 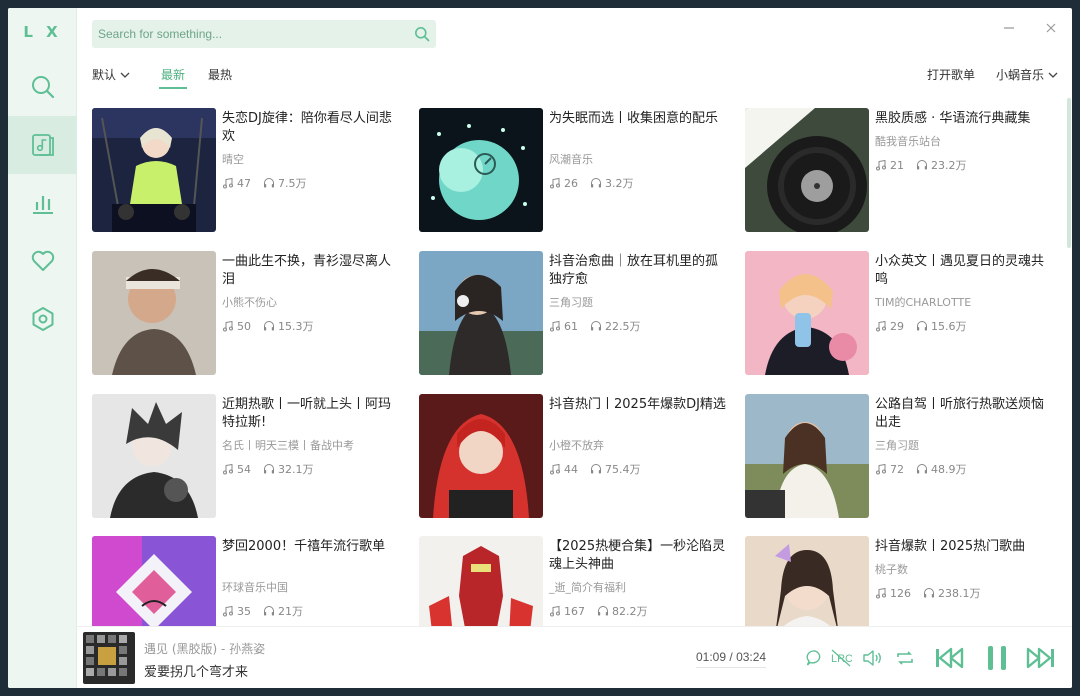 What do you see at coordinates (173, 77) in the screenshot?
I see `tab-latest: 最新` at bounding box center [173, 77].